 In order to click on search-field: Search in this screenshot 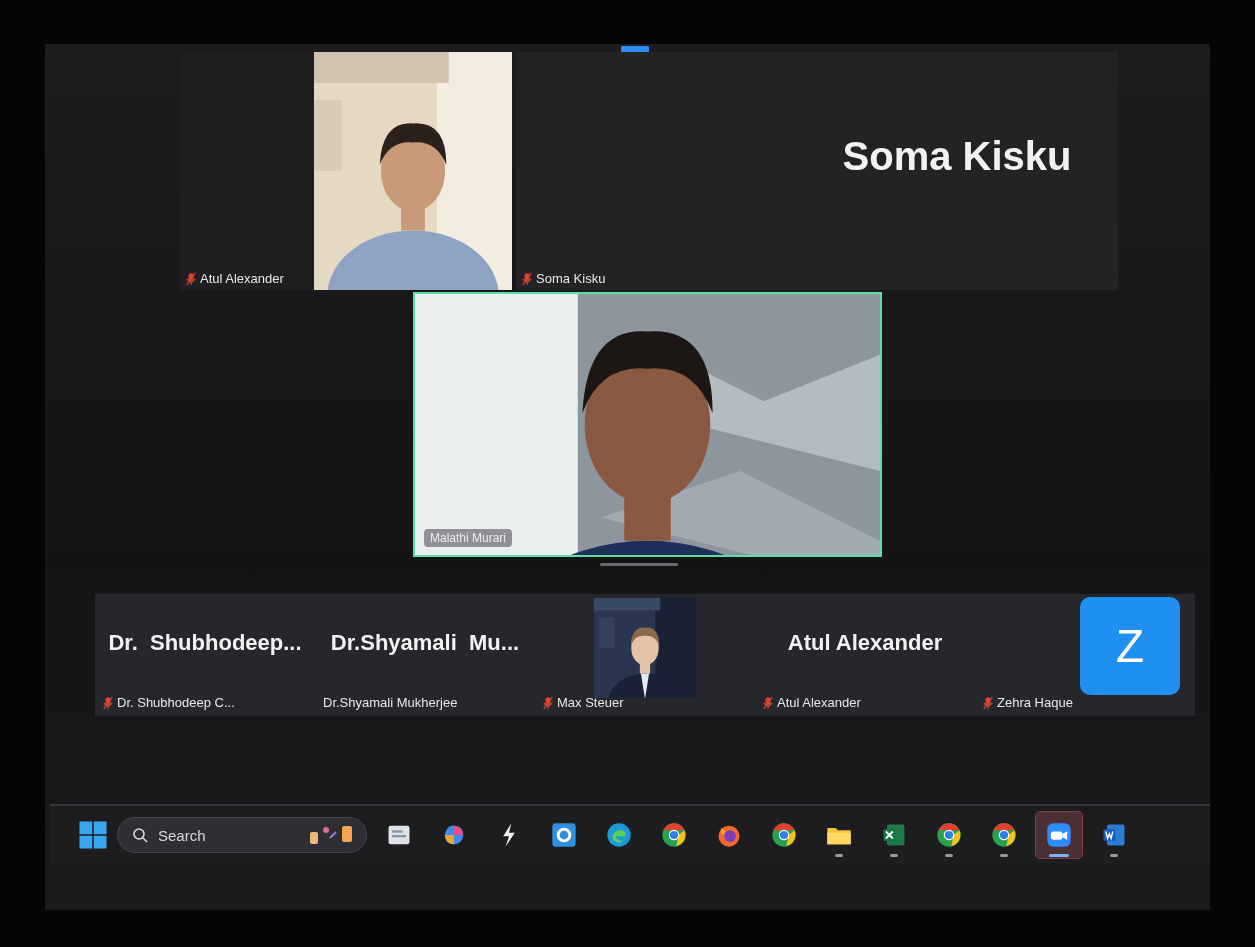, I will do `click(218, 835)`.